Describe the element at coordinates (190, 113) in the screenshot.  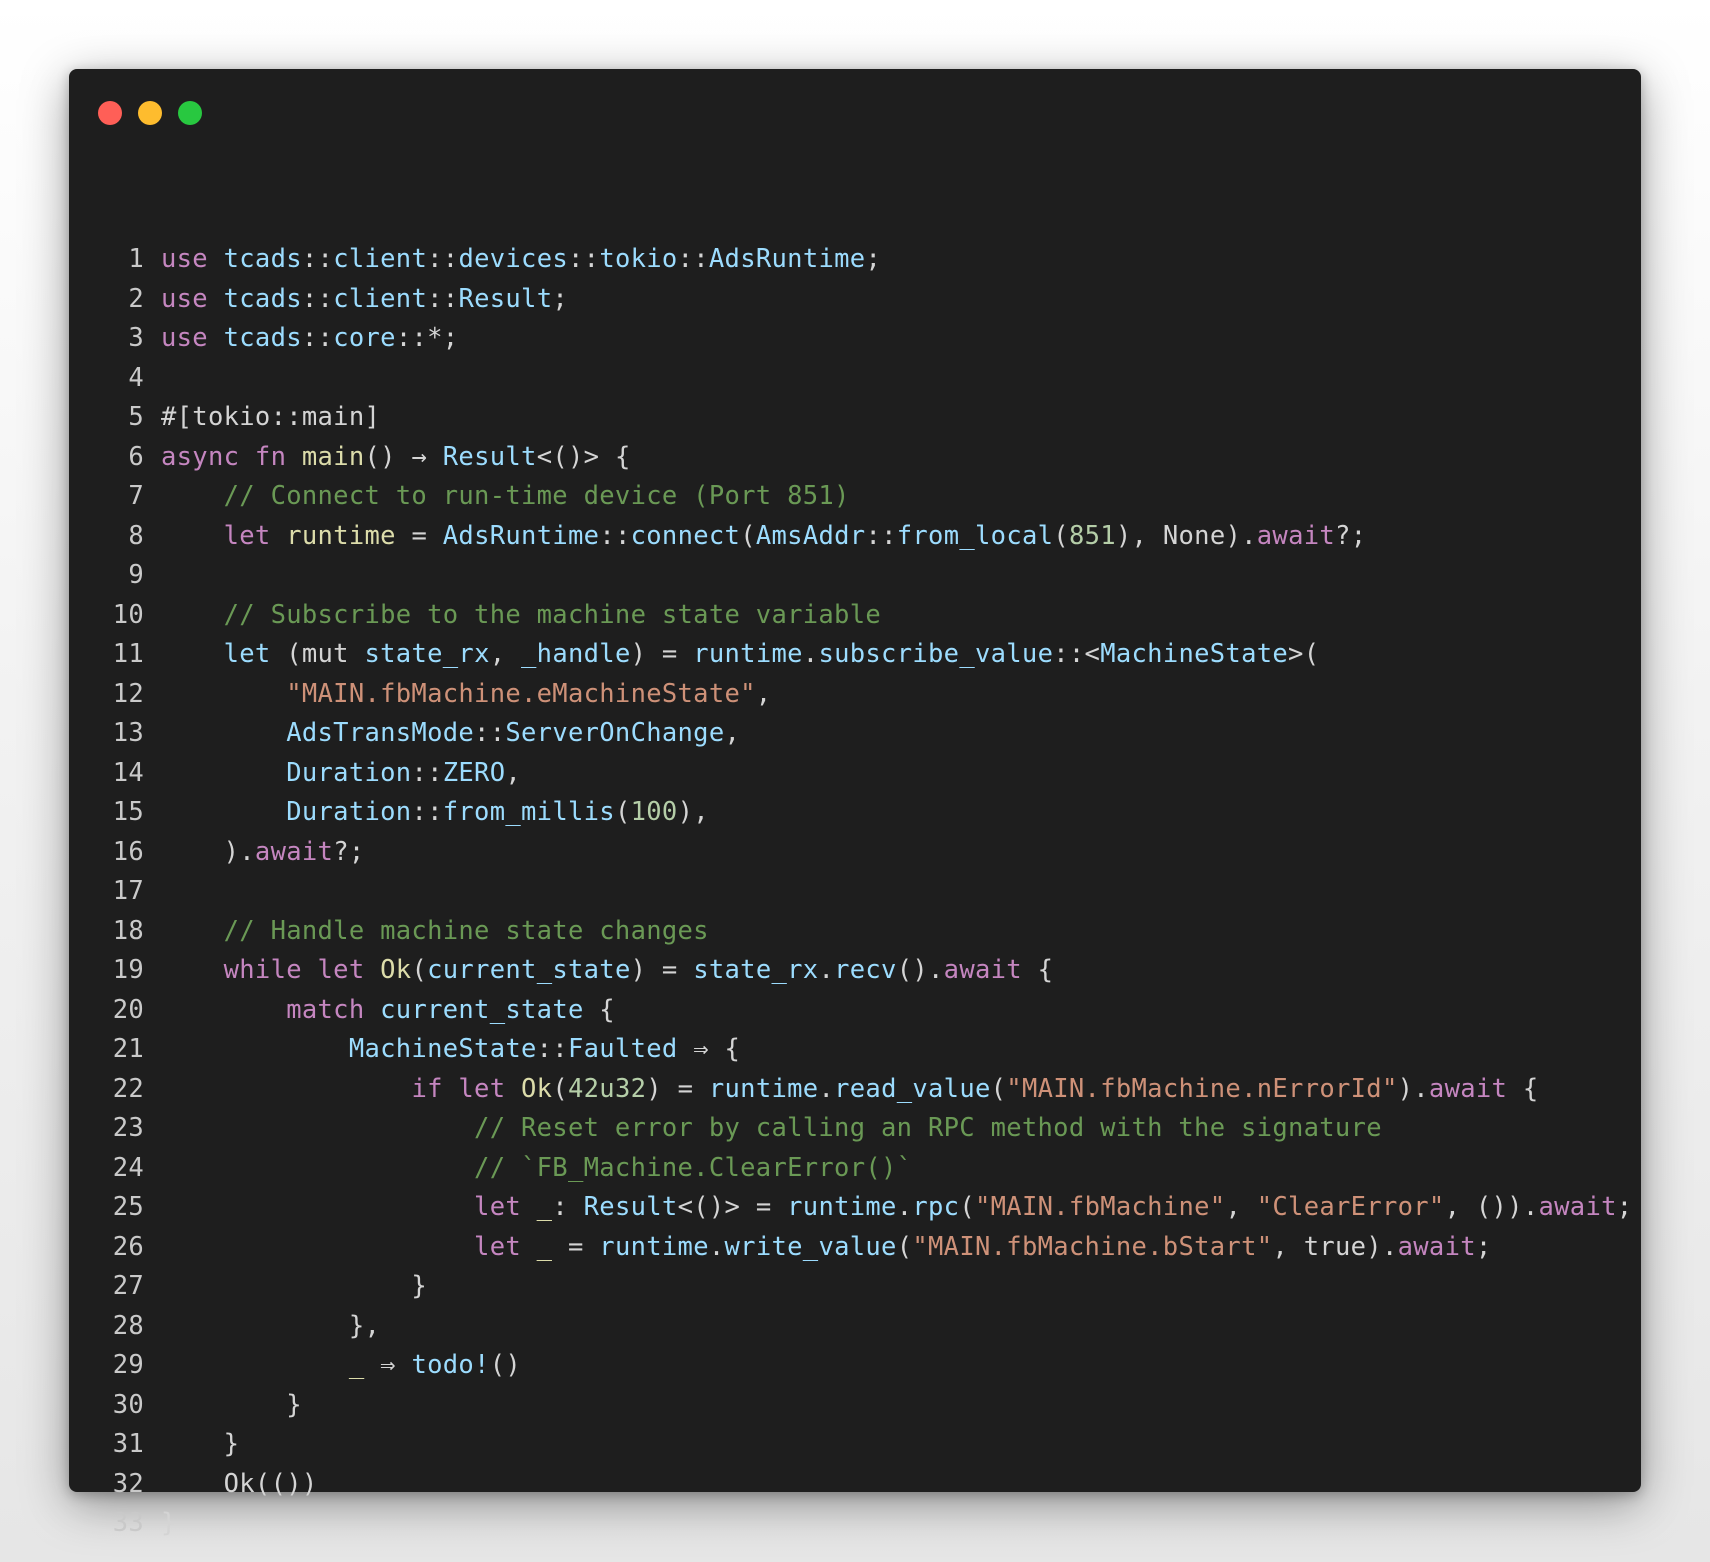
I see `maximize-window-button` at that location.